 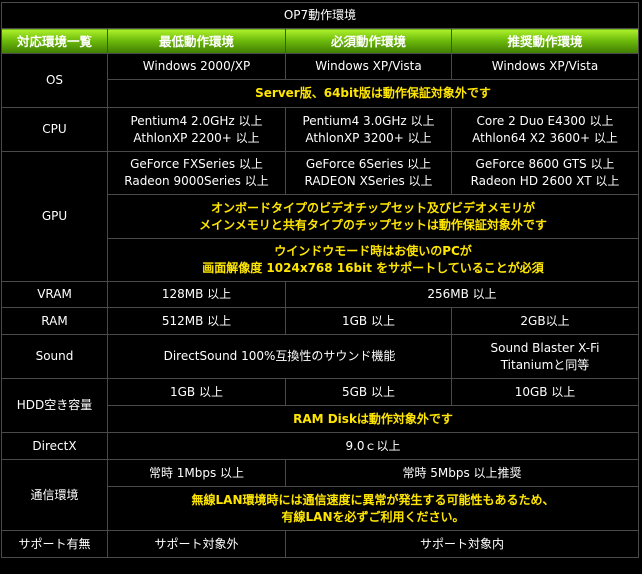 What do you see at coordinates (368, 173) in the screenshot?
I see `gpu-req: GeForce 6Series 以上 RADEON XSeries 以上` at bounding box center [368, 173].